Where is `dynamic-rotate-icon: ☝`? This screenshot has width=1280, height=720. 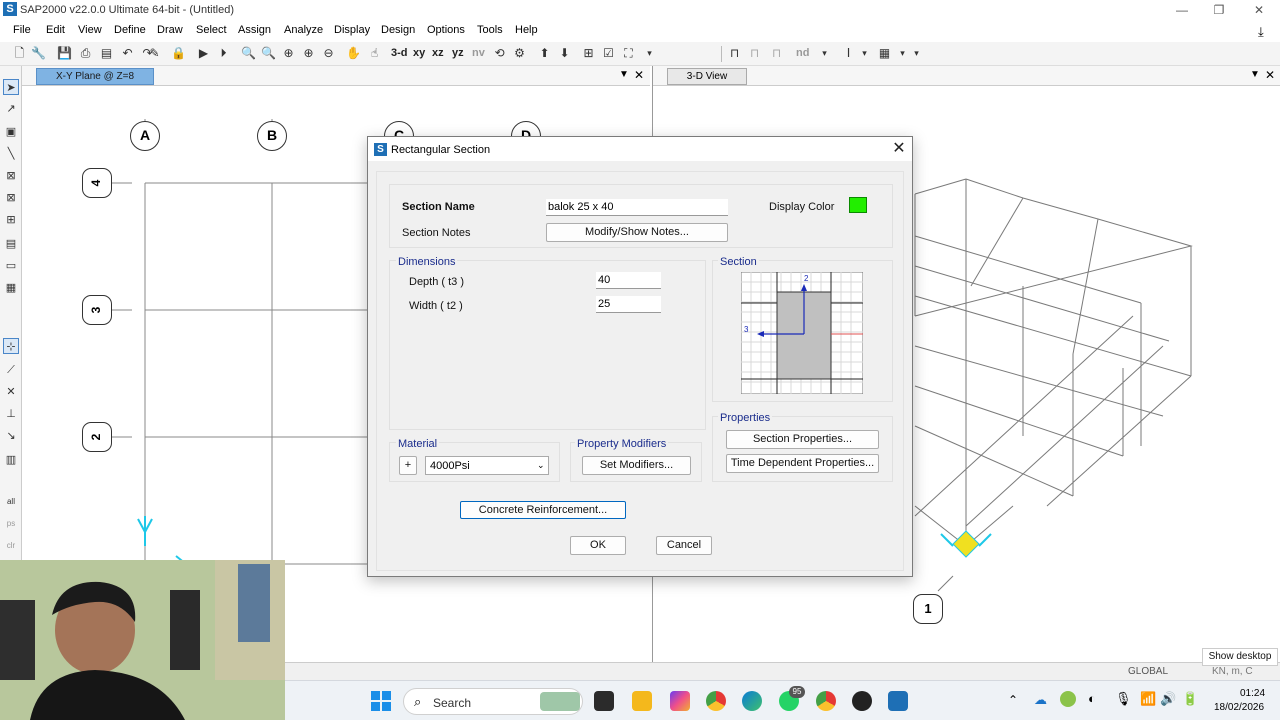 dynamic-rotate-icon: ☝ is located at coordinates (374, 53).